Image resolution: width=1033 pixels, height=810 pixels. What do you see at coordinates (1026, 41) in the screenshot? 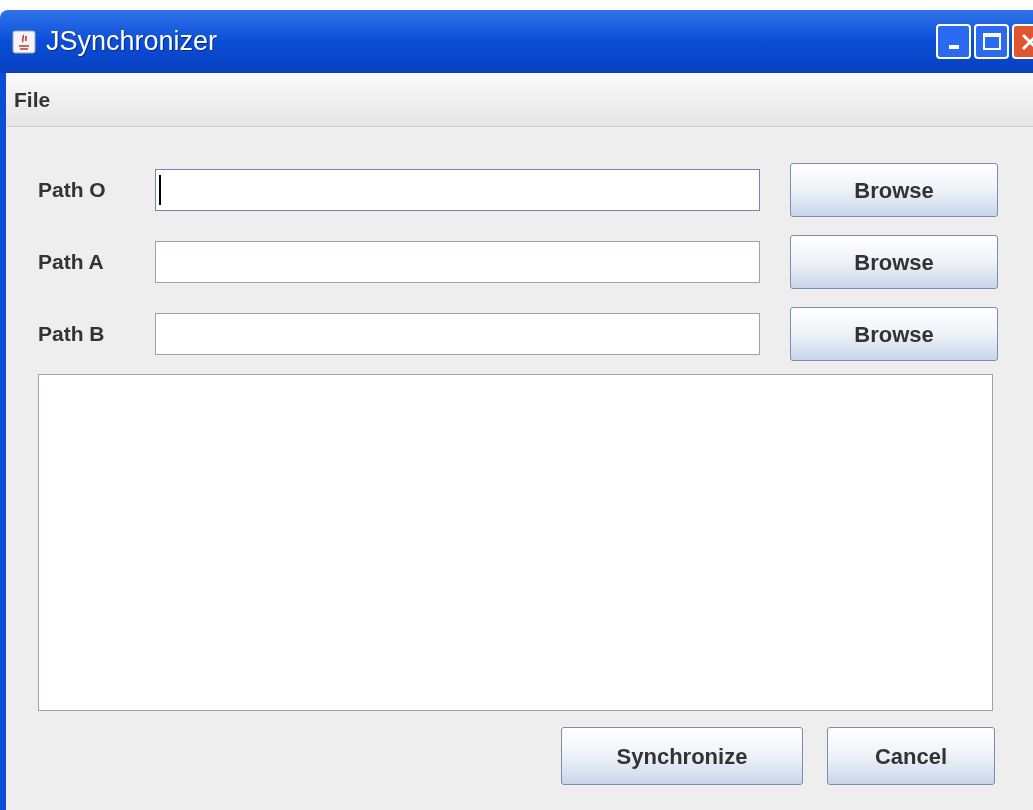
I see `close-icon` at bounding box center [1026, 41].